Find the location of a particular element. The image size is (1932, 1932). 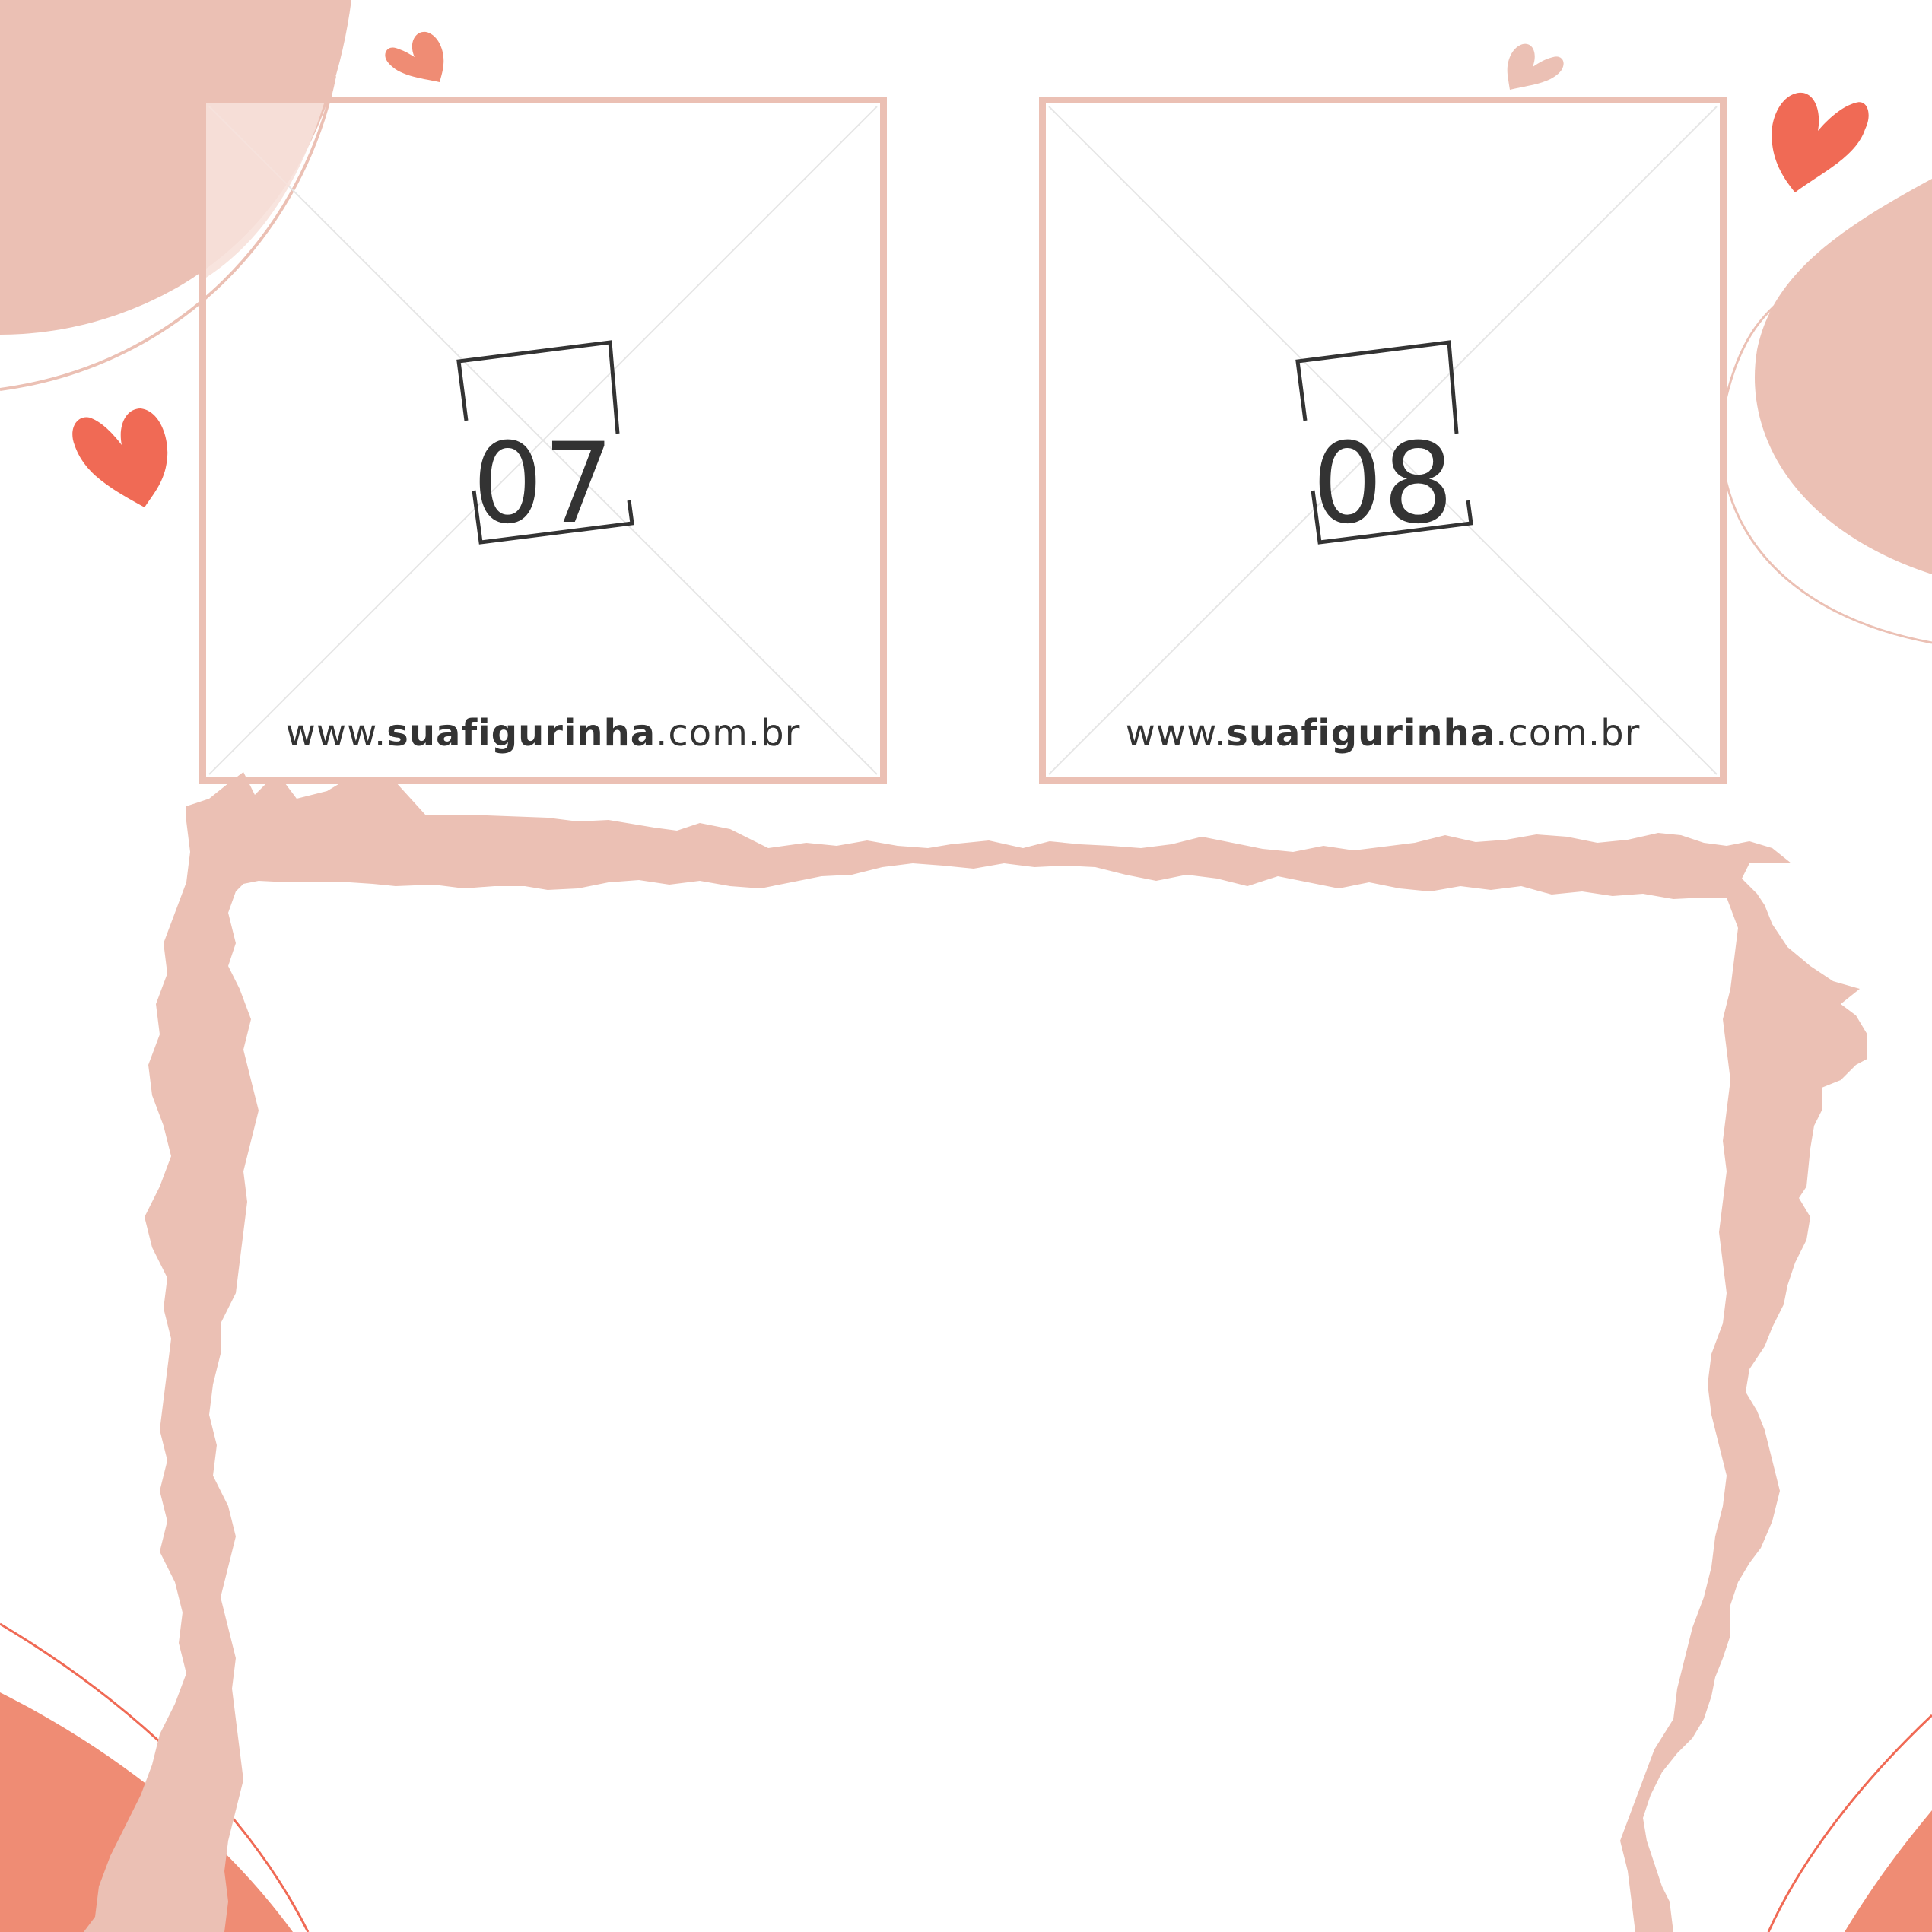

blob-right is located at coordinates (1843, 376).